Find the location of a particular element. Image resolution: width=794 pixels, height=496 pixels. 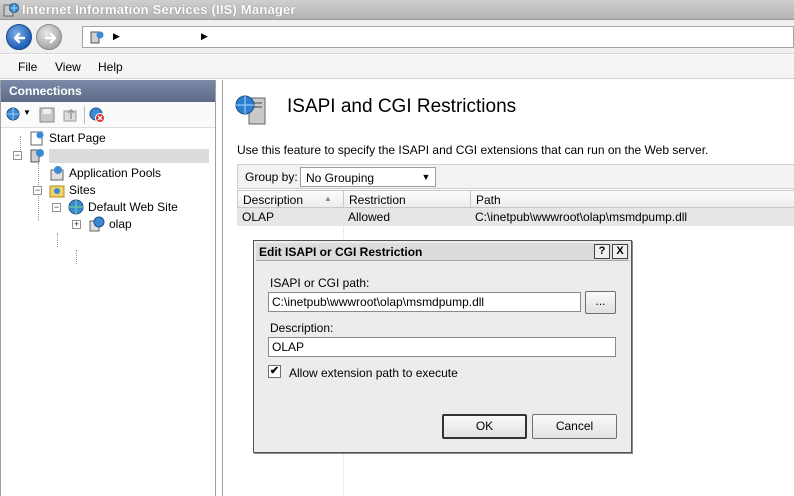

menu-bar: File View Help is located at coordinates (397, 67).